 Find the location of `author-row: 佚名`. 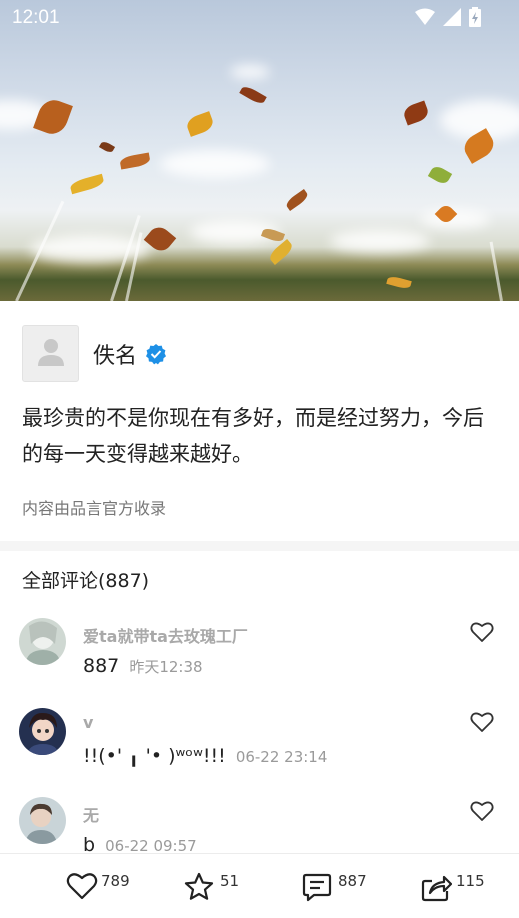

author-row: 佚名 is located at coordinates (94, 353).